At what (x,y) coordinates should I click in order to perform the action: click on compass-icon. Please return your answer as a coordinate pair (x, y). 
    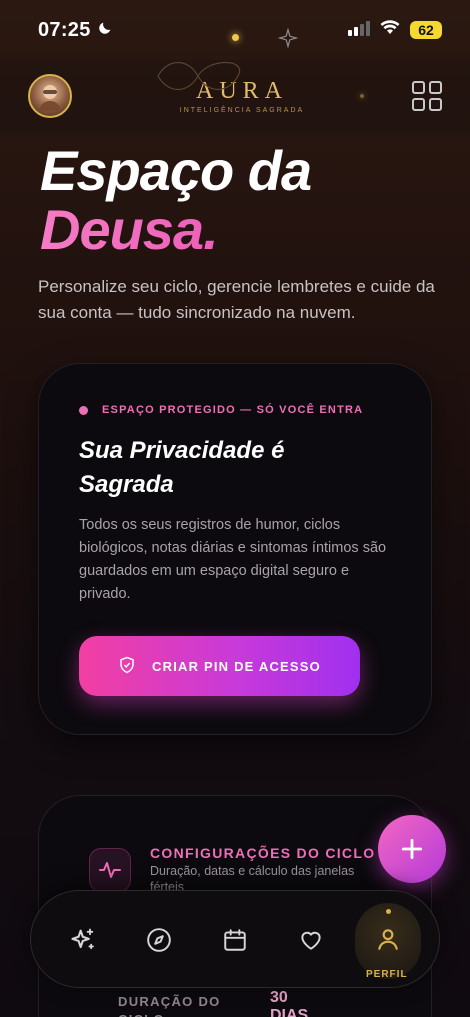
    Looking at the image, I should click on (159, 940).